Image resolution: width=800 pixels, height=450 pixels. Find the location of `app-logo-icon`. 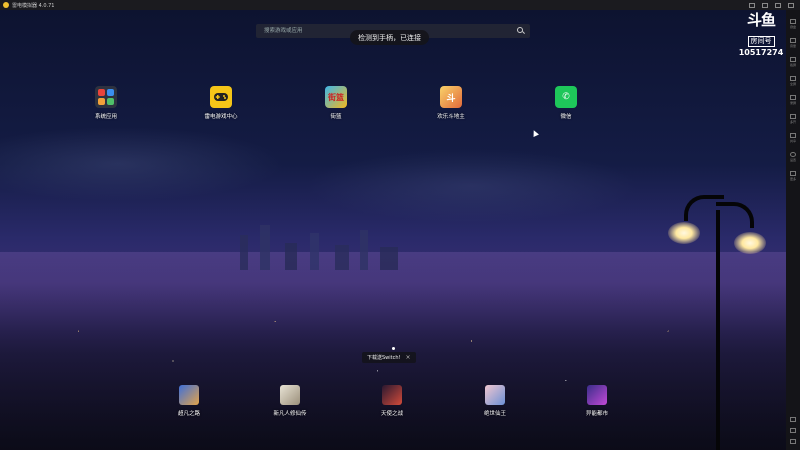

app-logo-icon is located at coordinates (6, 5).